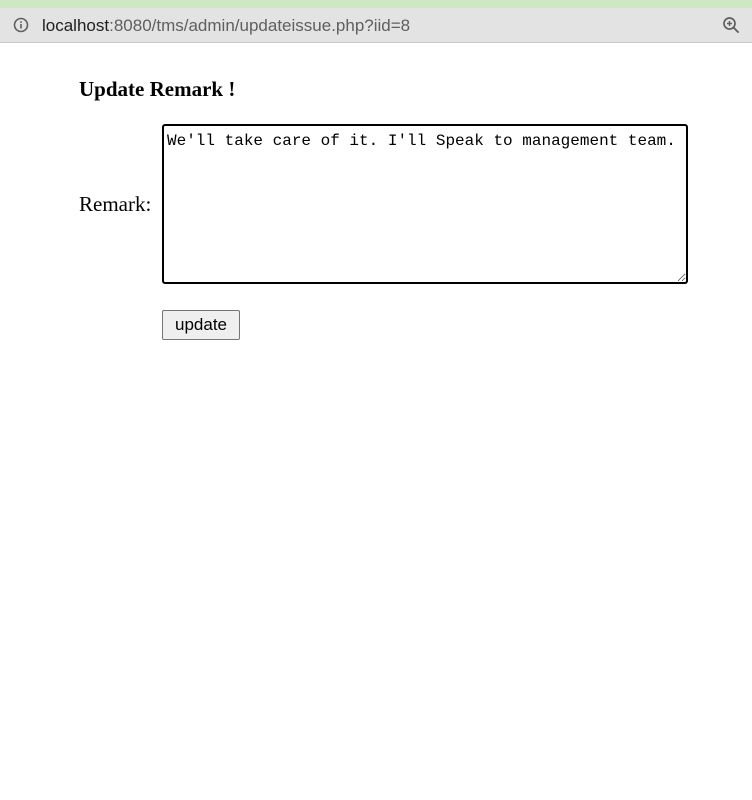 The image size is (752, 800). I want to click on browser-top-strip, so click(376, 4).